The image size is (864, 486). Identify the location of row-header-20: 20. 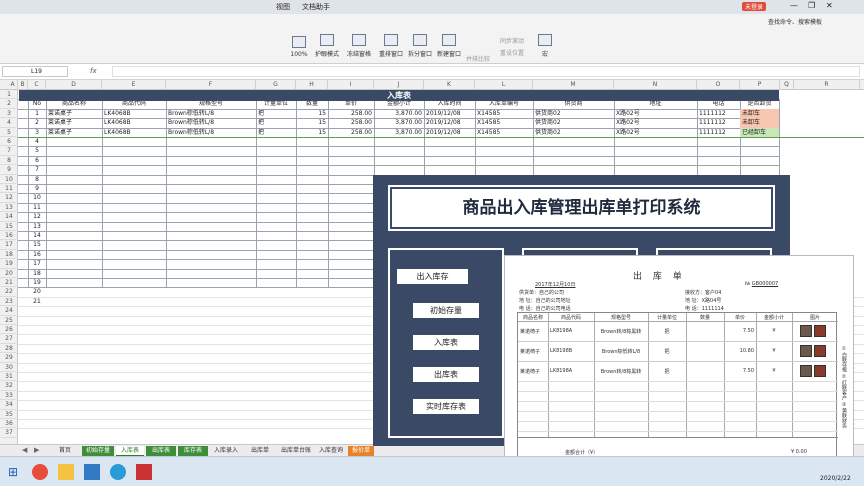
(9, 273).